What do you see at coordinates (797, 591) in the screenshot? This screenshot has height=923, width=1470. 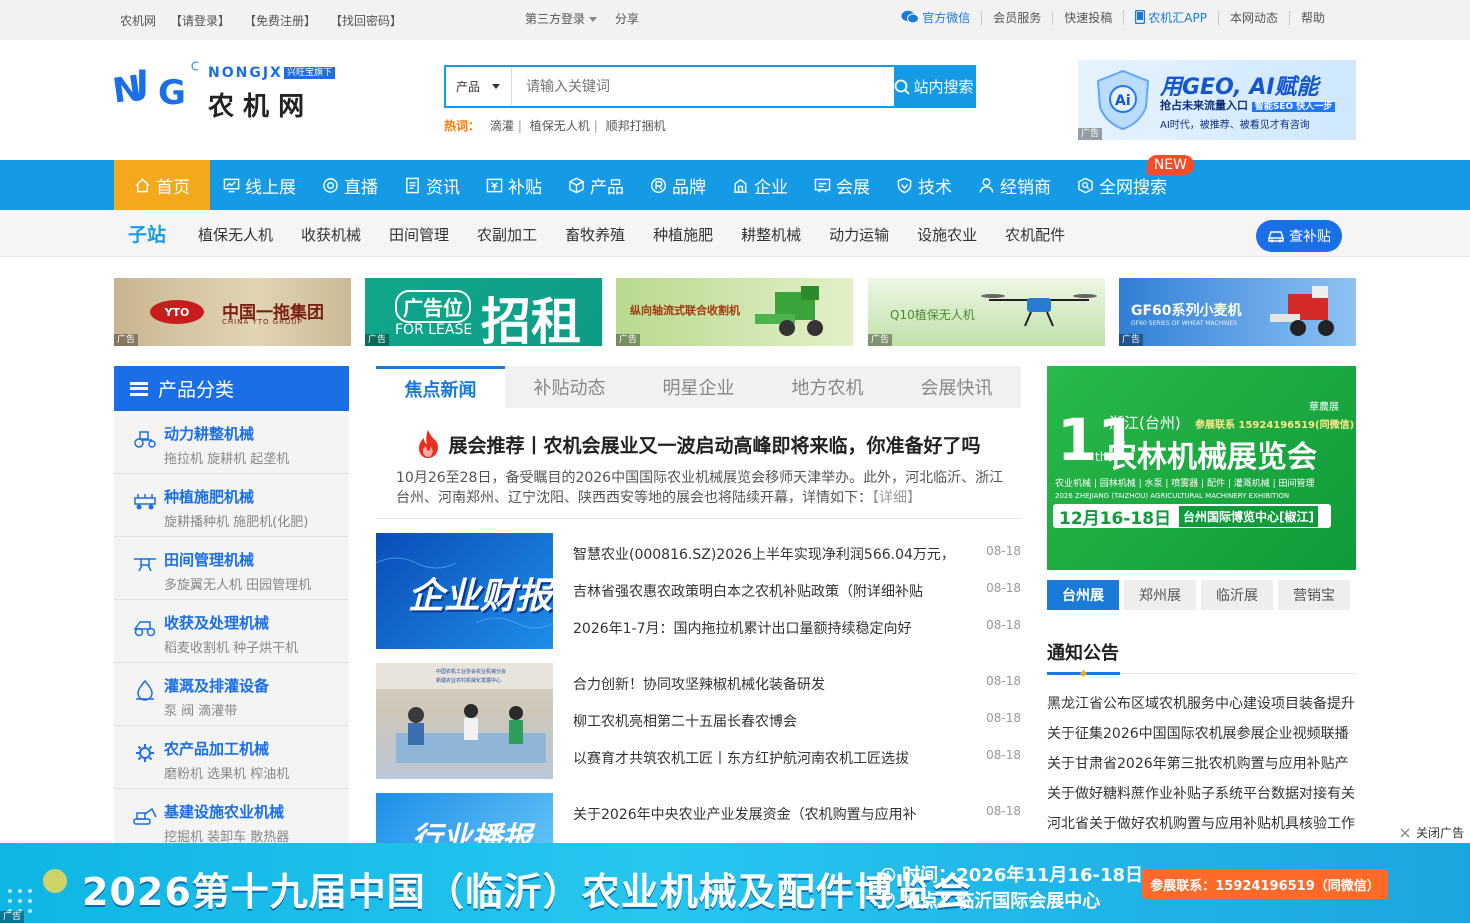 I see `news-item: 吉林省强农惠农政策明白本之农机补贴政策（附详细补贴 08-18` at bounding box center [797, 591].